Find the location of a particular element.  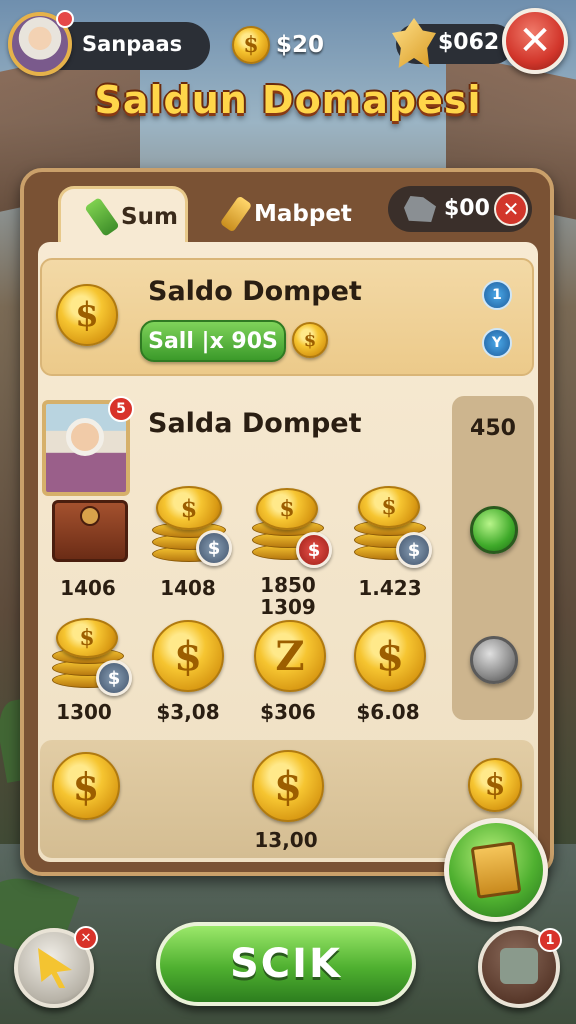

portrait-notification-badge: 5 is located at coordinates (121, 409).